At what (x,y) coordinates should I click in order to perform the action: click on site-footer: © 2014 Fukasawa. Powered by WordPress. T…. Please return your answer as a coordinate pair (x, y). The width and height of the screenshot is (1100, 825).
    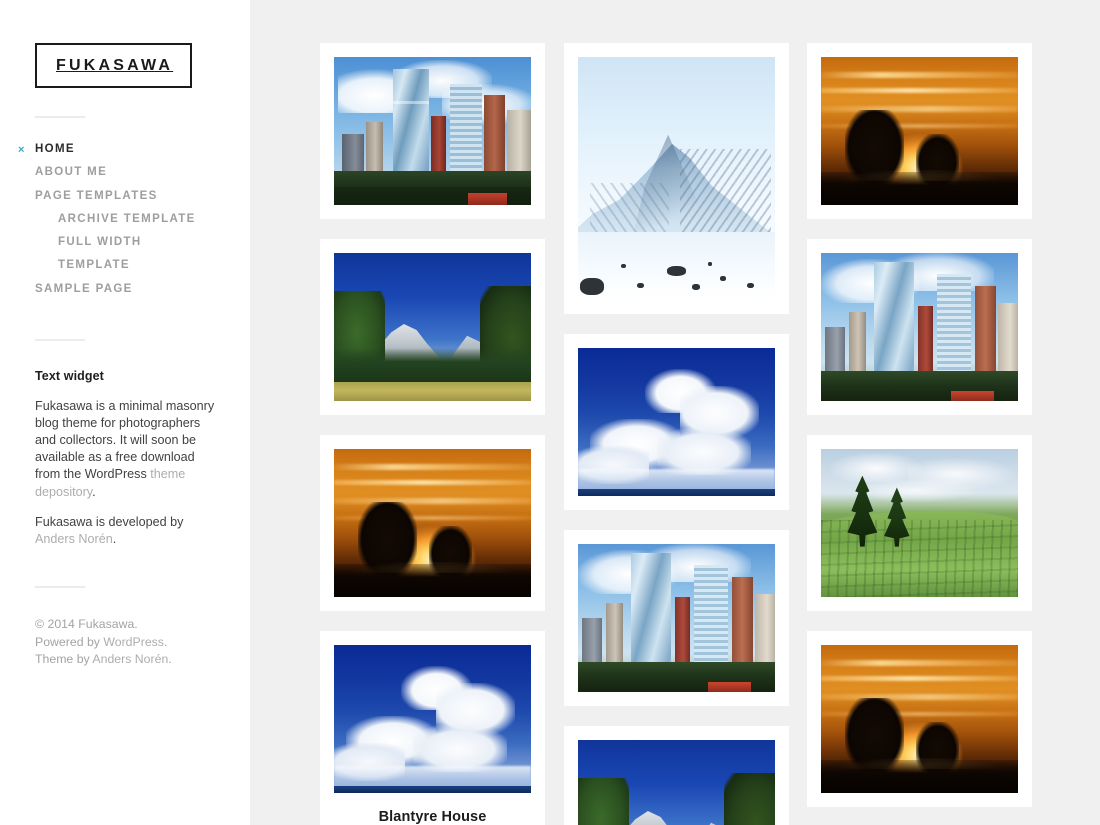
    Looking at the image, I should click on (125, 642).